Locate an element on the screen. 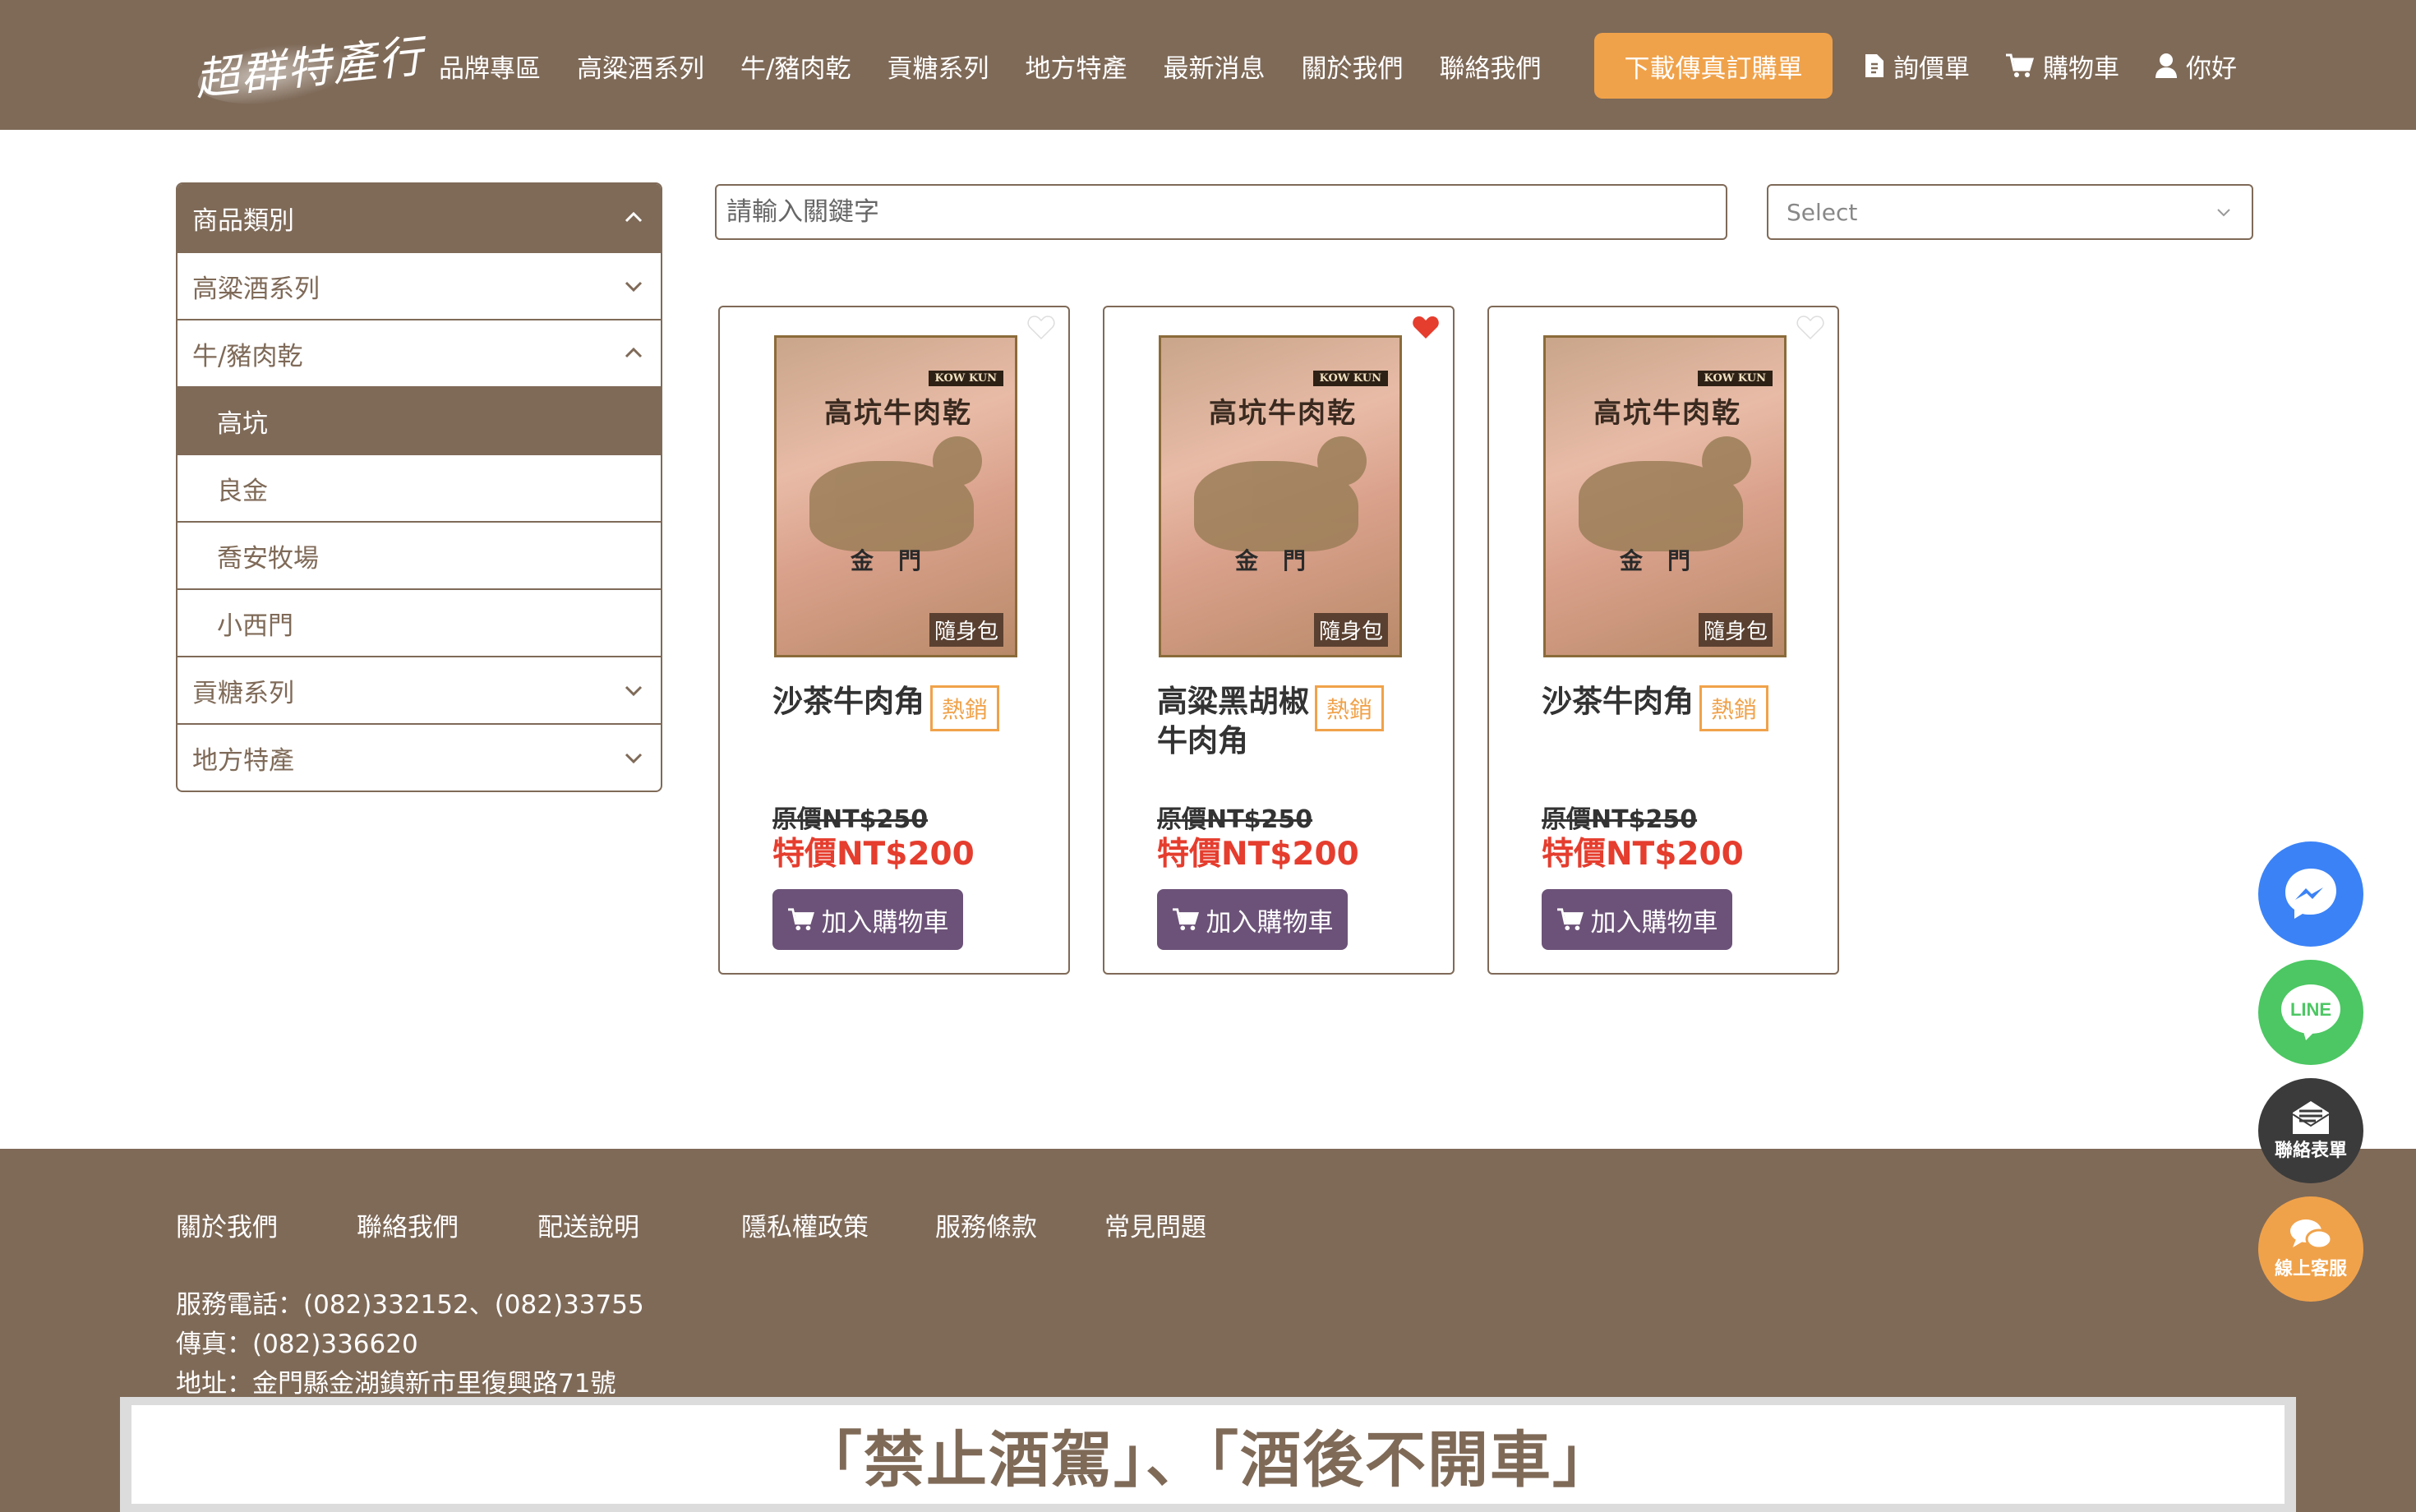  category-header: 商品類別 is located at coordinates (420, 218).